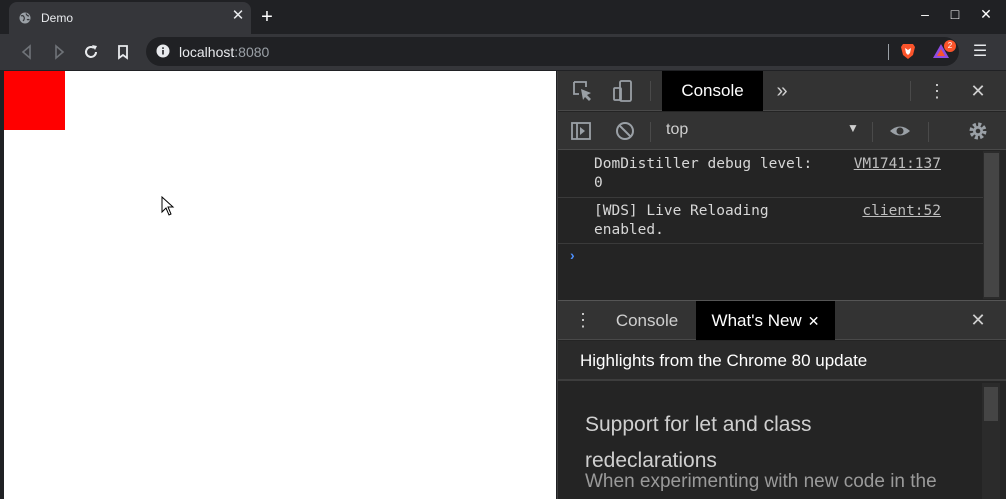  What do you see at coordinates (27, 52) in the screenshot?
I see `back-icon` at bounding box center [27, 52].